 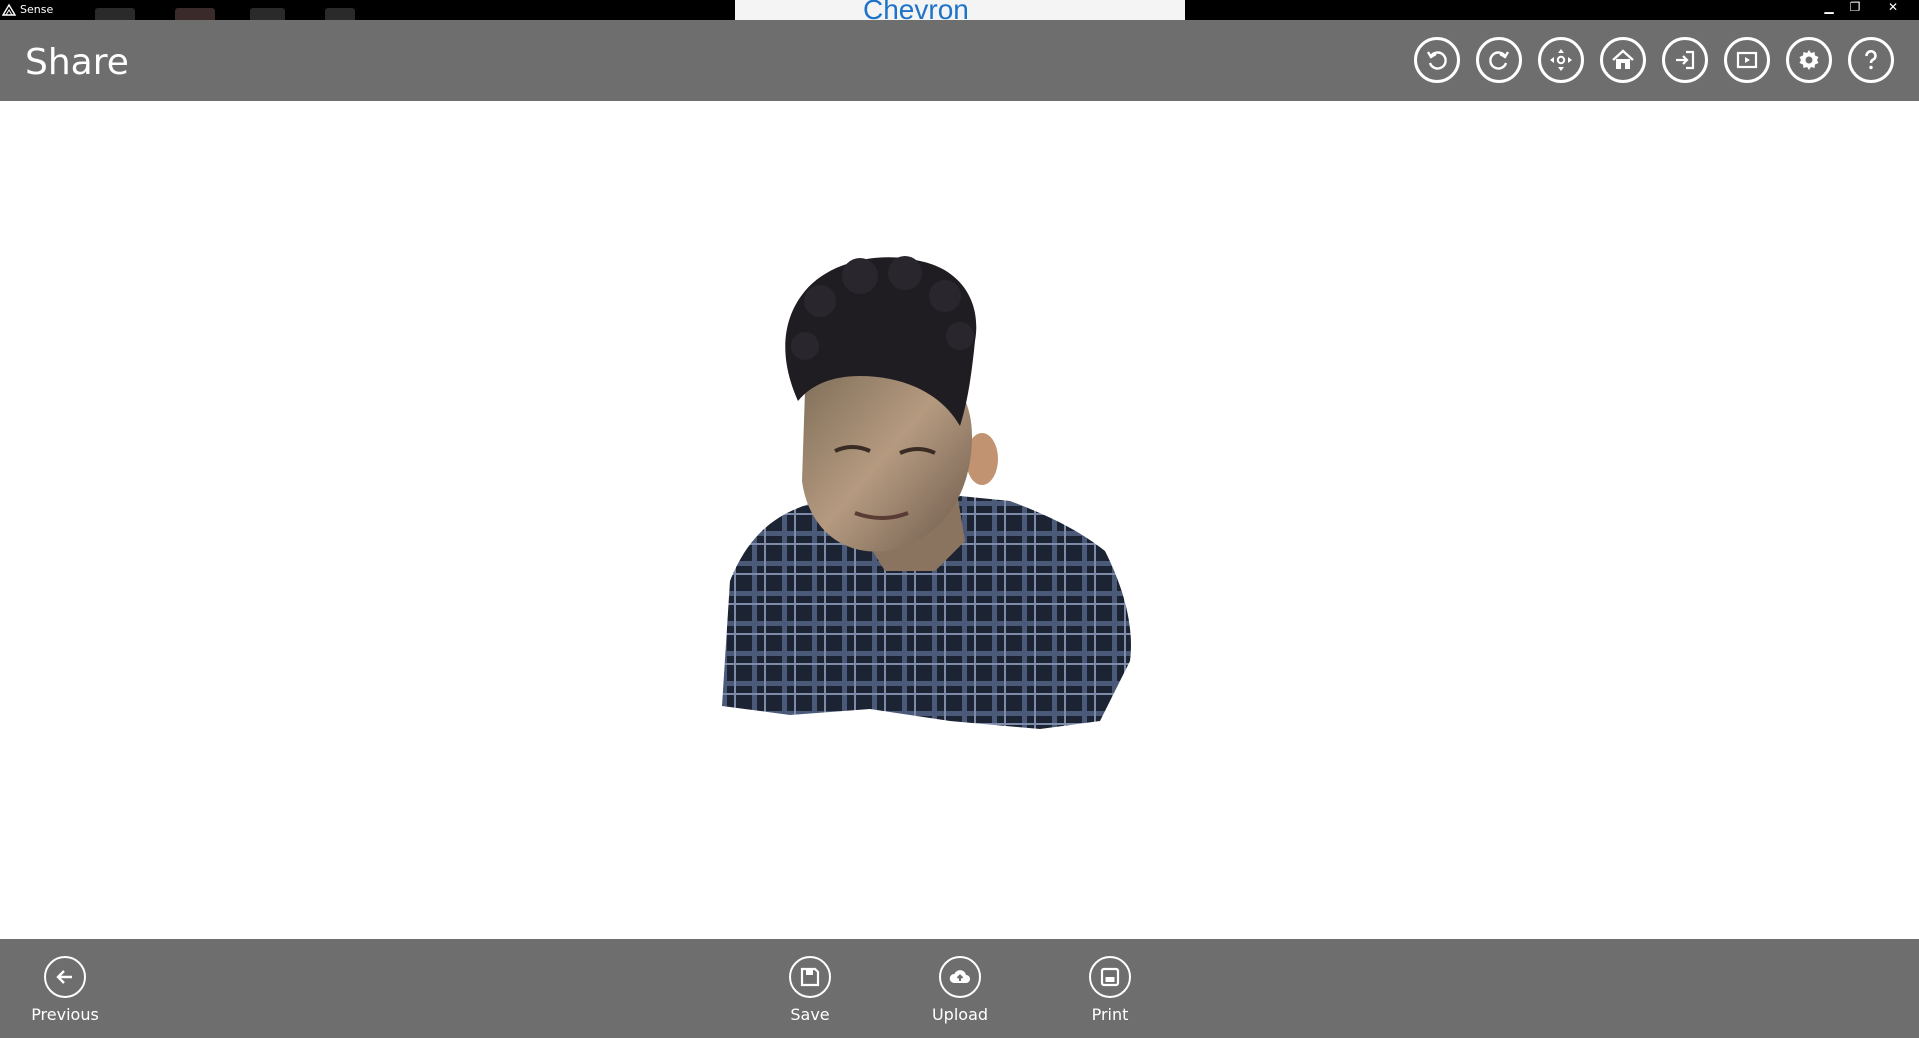 I want to click on move-icon, so click(x=1561, y=60).